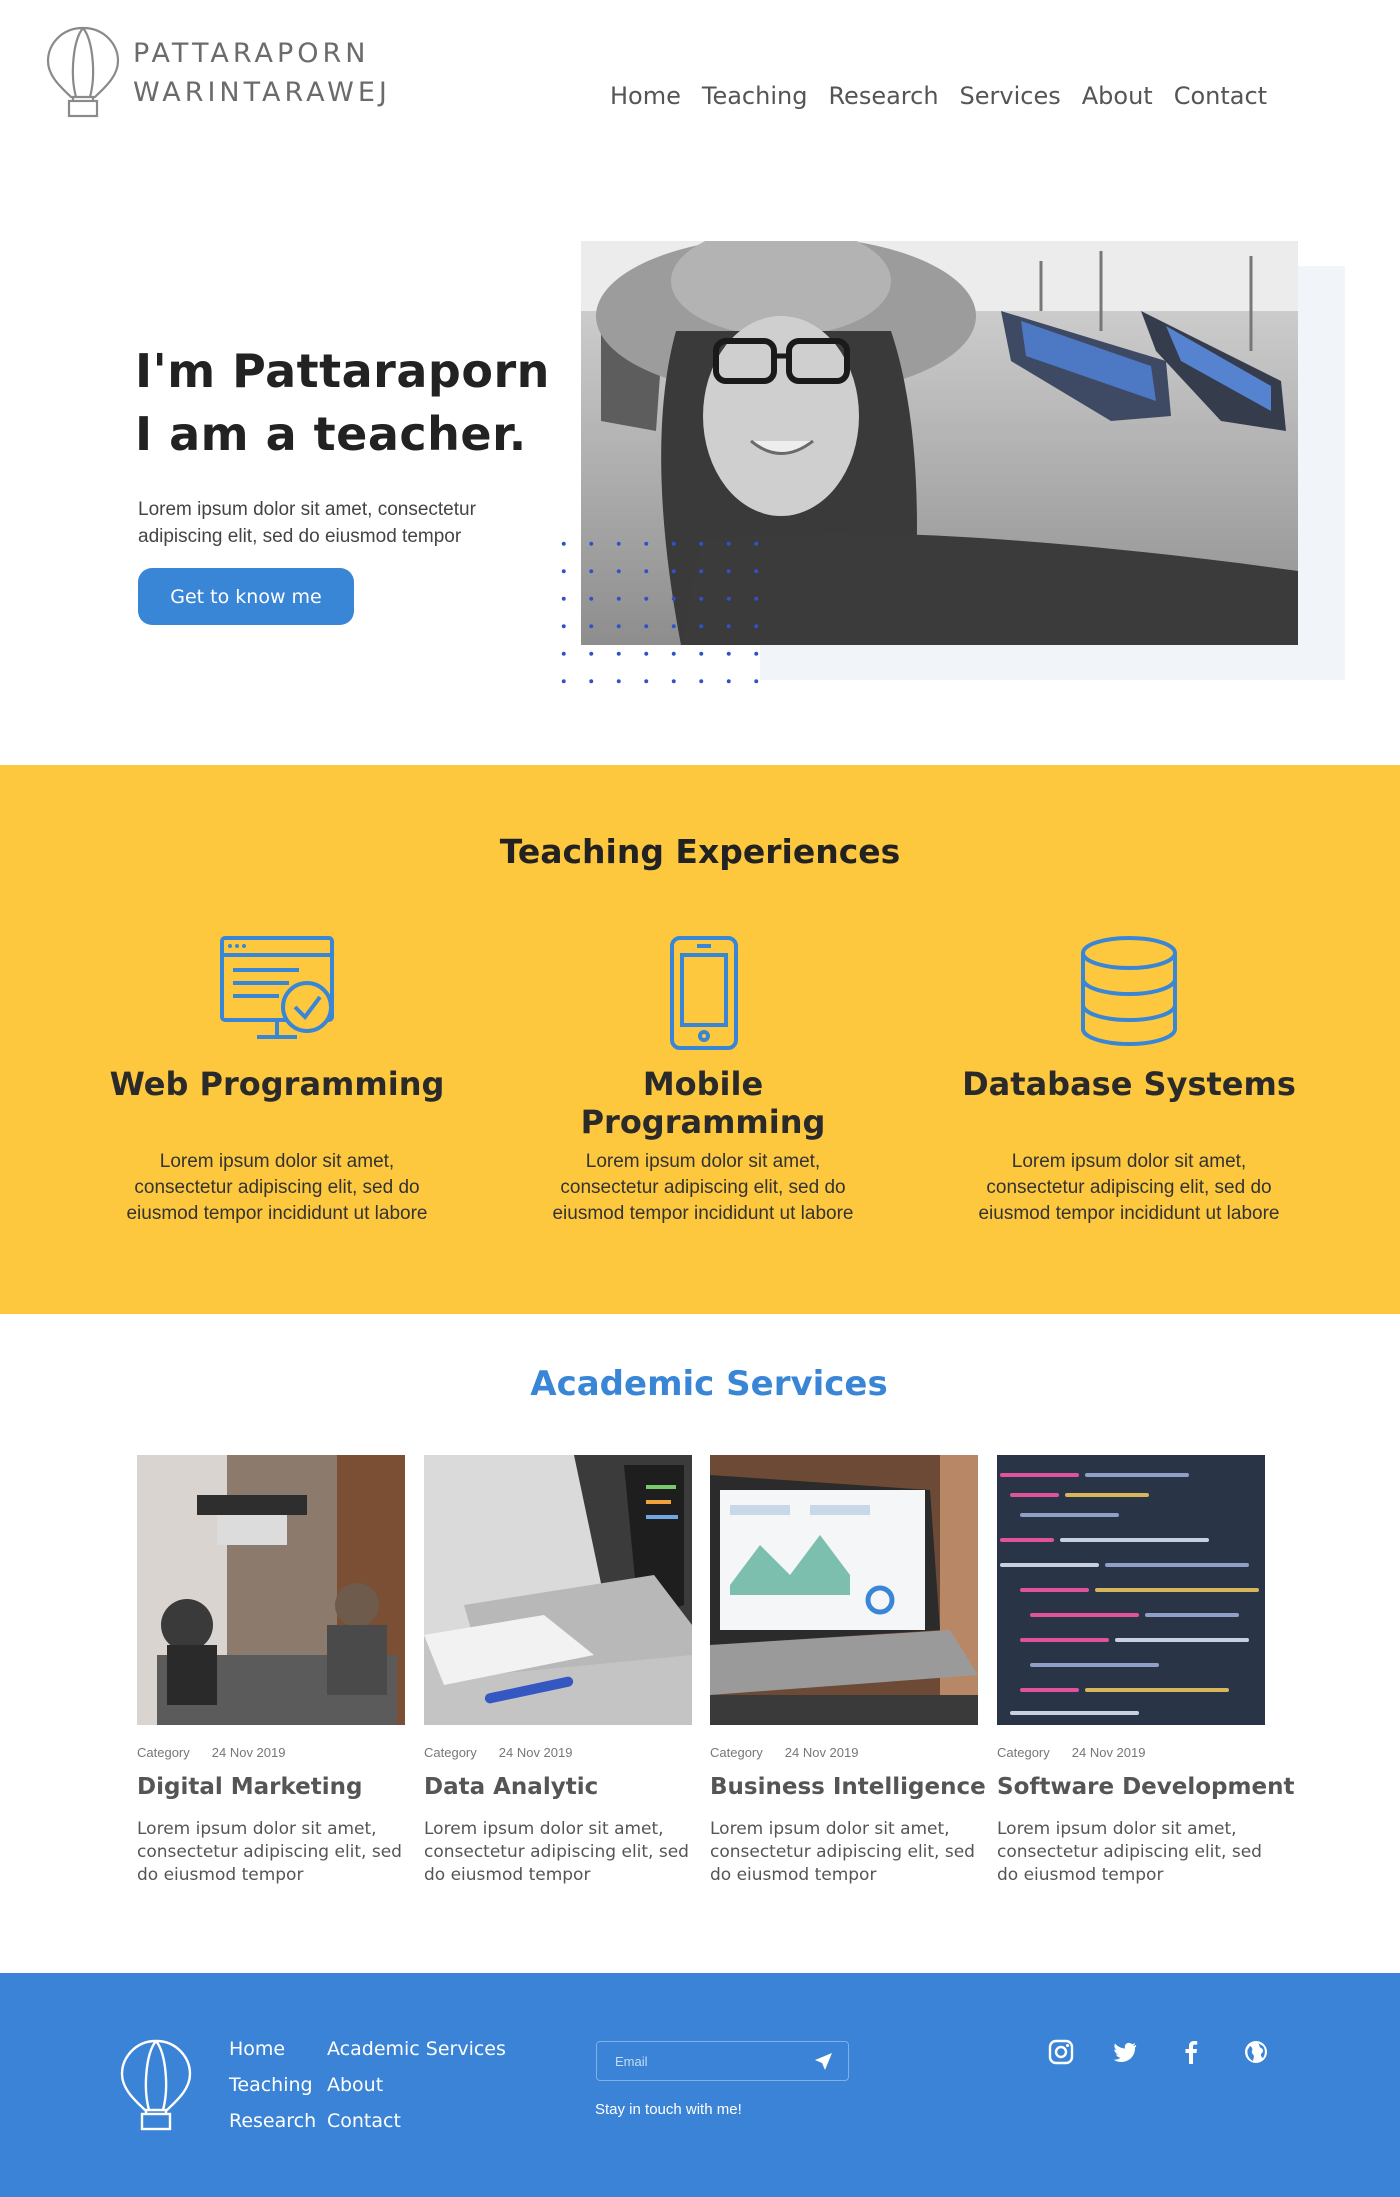 This screenshot has height=2197, width=1400. What do you see at coordinates (417, 2085) in the screenshot?
I see `footer-link-about: About` at bounding box center [417, 2085].